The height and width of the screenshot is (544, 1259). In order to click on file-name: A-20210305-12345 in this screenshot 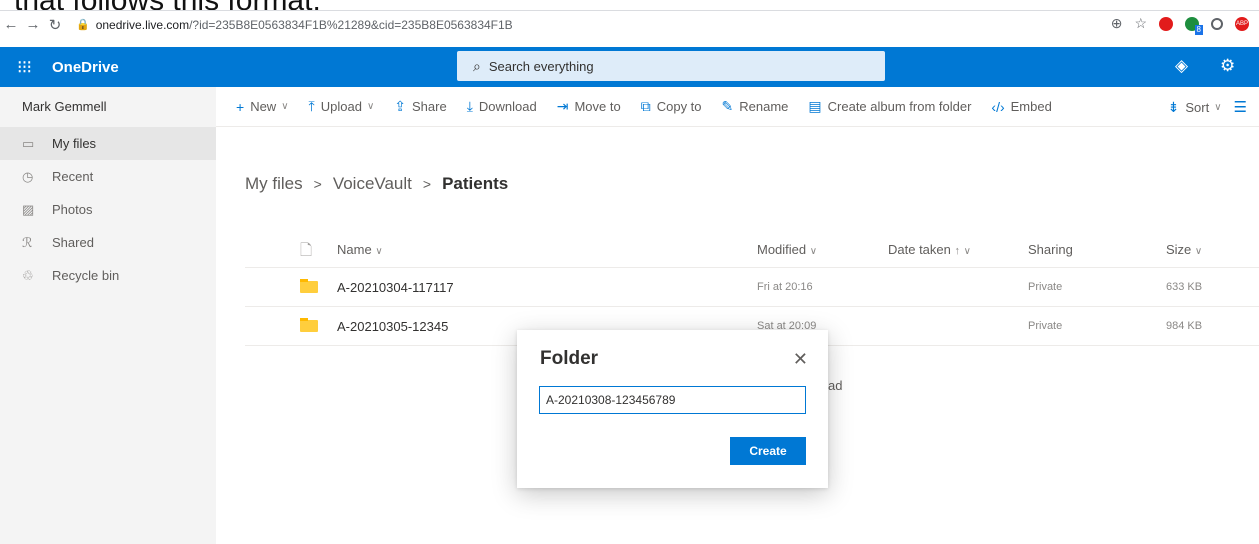, I will do `click(392, 326)`.